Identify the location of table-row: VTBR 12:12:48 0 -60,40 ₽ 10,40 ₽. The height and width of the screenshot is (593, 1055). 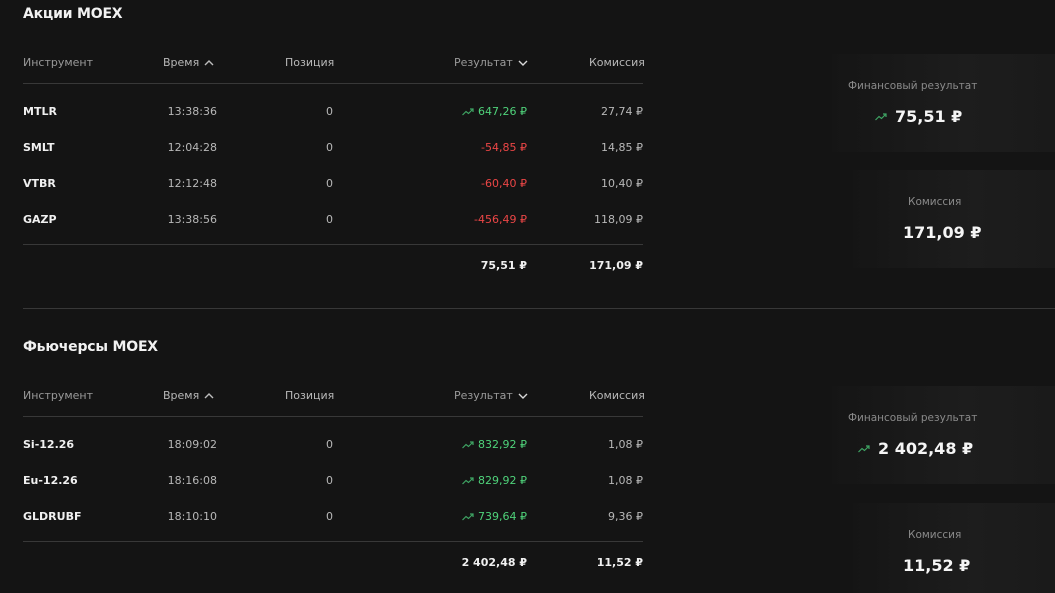
(333, 184).